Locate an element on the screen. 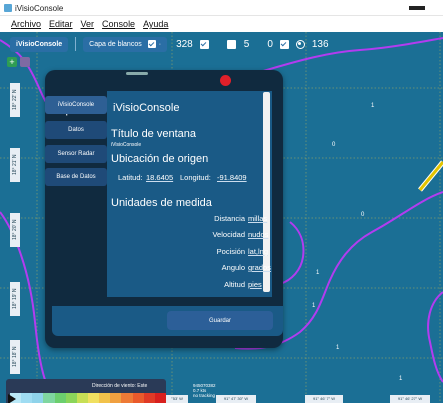 This screenshot has height=403, width=443. nav-datos: Datos is located at coordinates (76, 130).